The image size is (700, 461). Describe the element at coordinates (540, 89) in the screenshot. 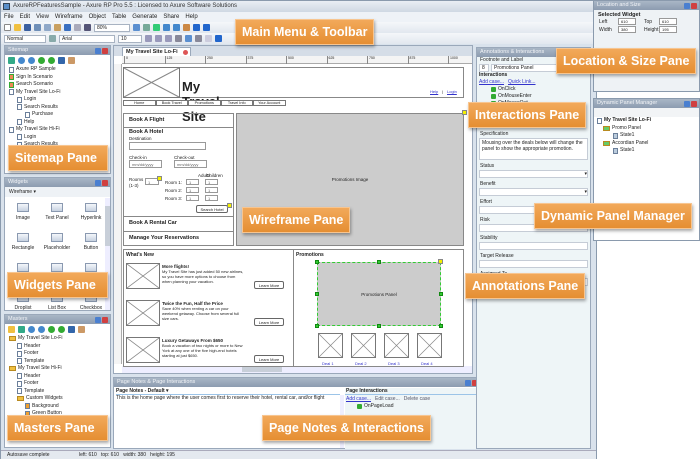

I see `event-item: OnClick` at that location.